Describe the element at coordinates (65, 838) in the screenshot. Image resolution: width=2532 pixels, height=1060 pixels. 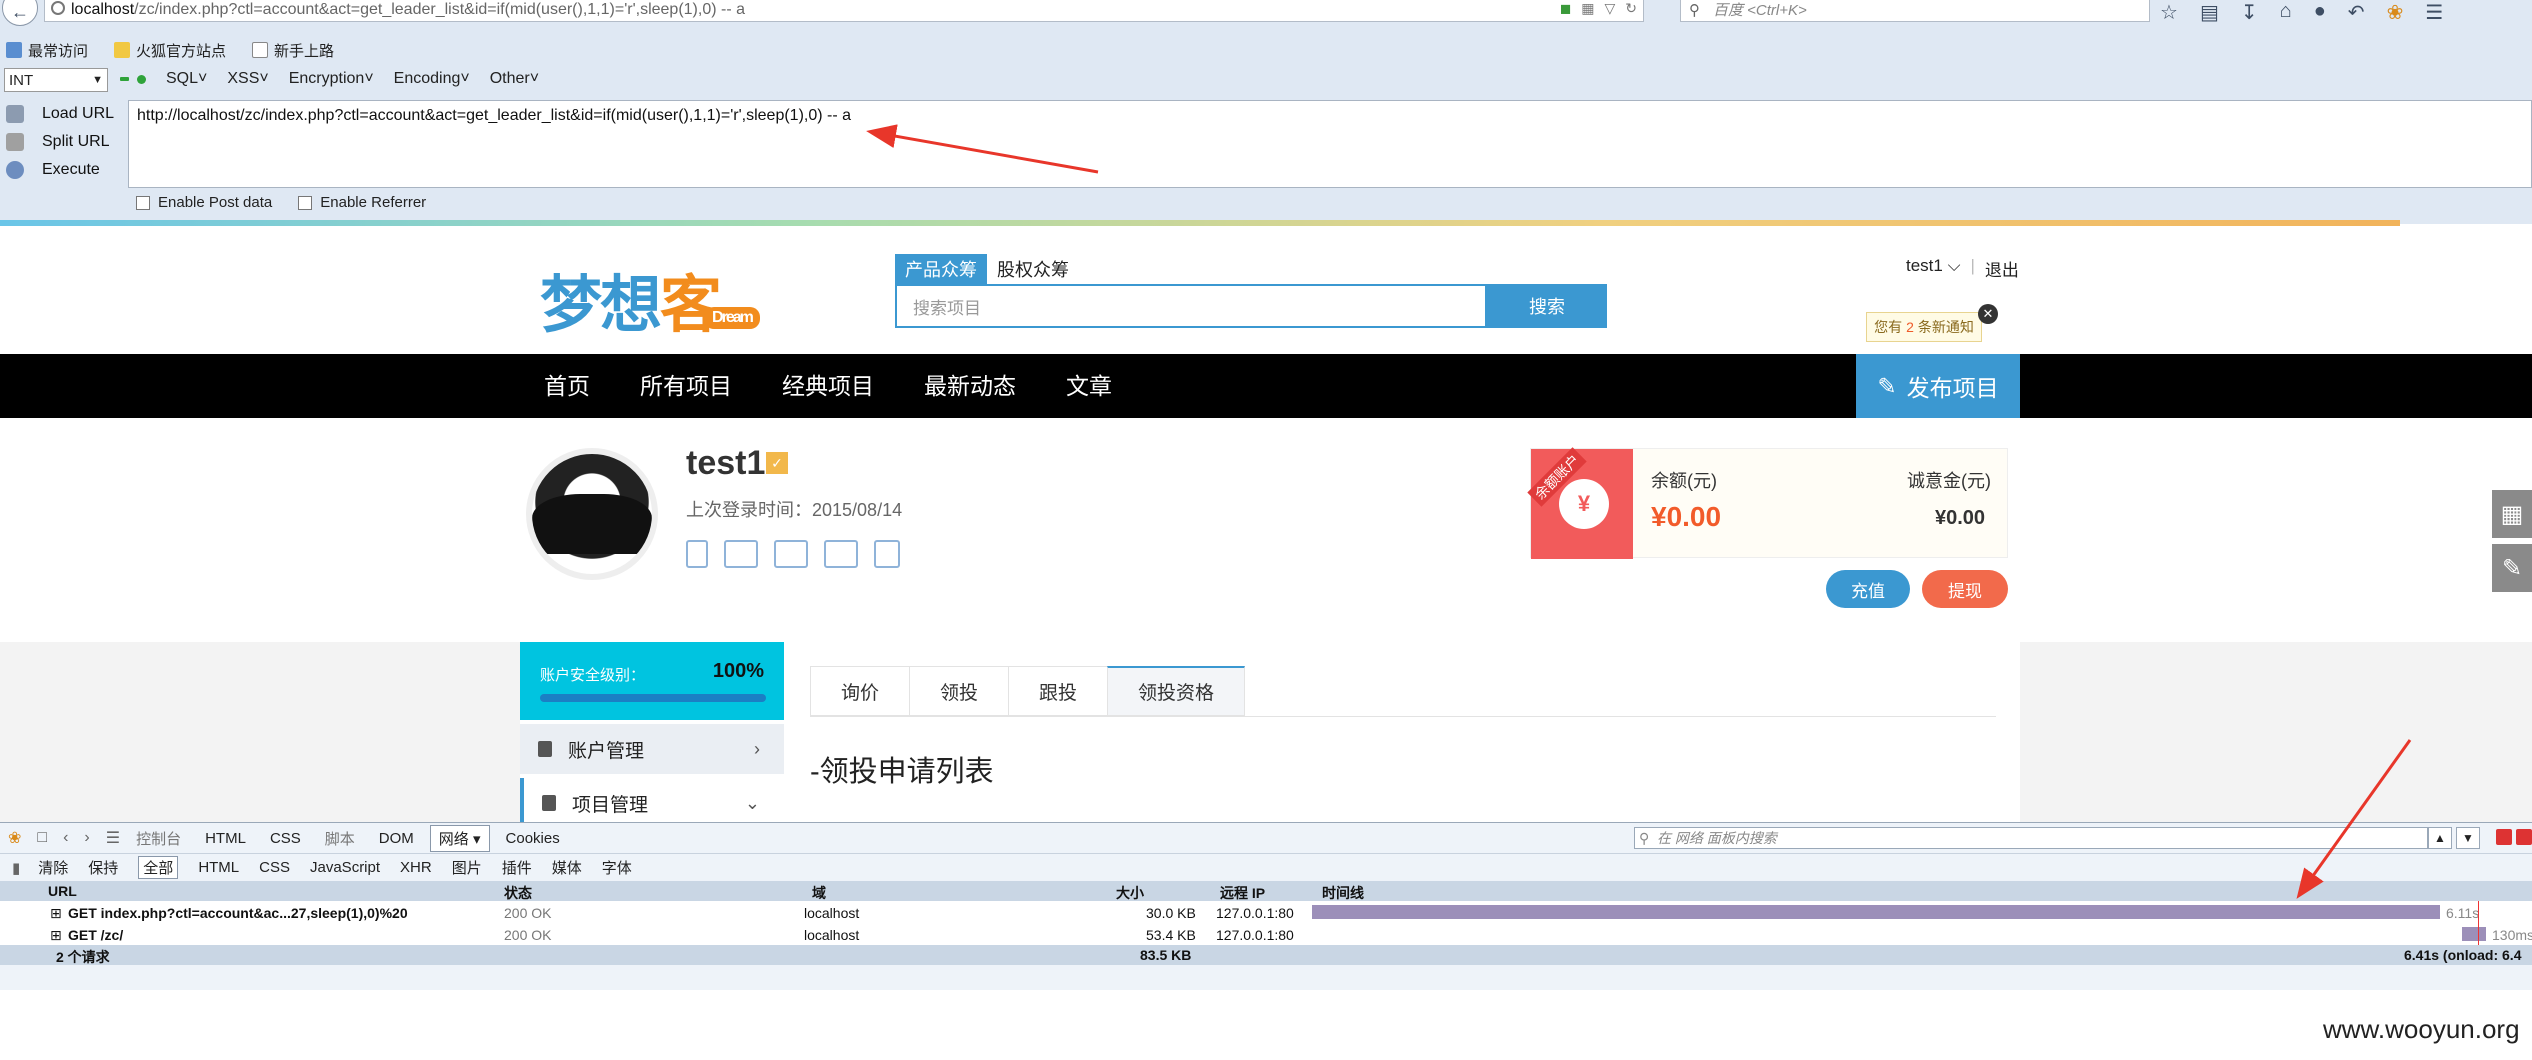
I see `prev-icon: ‹` at that location.